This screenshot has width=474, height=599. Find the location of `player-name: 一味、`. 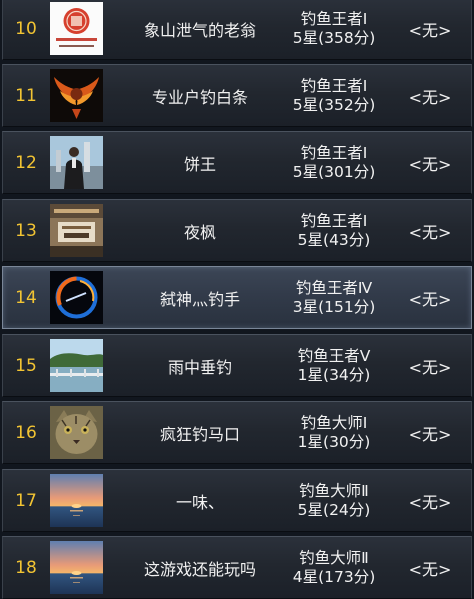

player-name: 一味、 is located at coordinates (199, 502).